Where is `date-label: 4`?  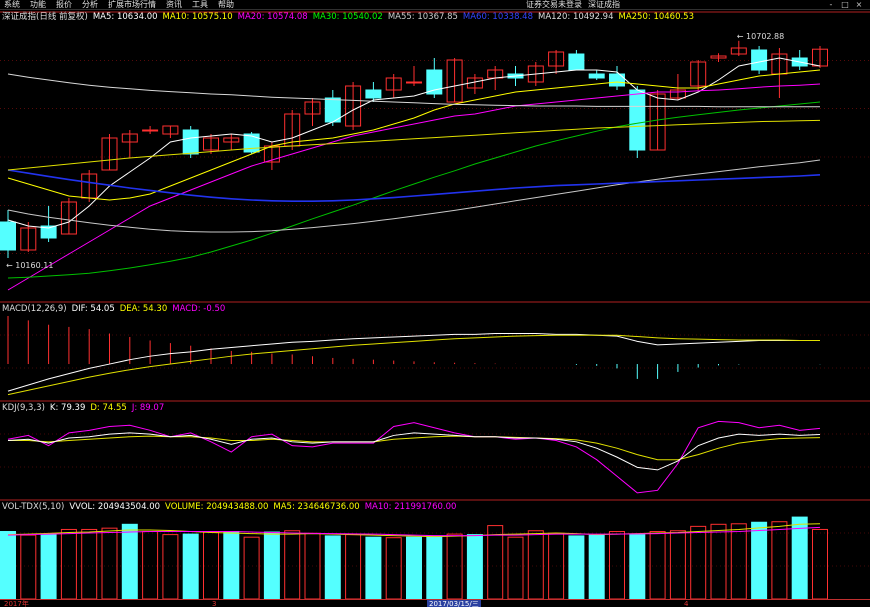
date-label: 4 is located at coordinates (686, 603).